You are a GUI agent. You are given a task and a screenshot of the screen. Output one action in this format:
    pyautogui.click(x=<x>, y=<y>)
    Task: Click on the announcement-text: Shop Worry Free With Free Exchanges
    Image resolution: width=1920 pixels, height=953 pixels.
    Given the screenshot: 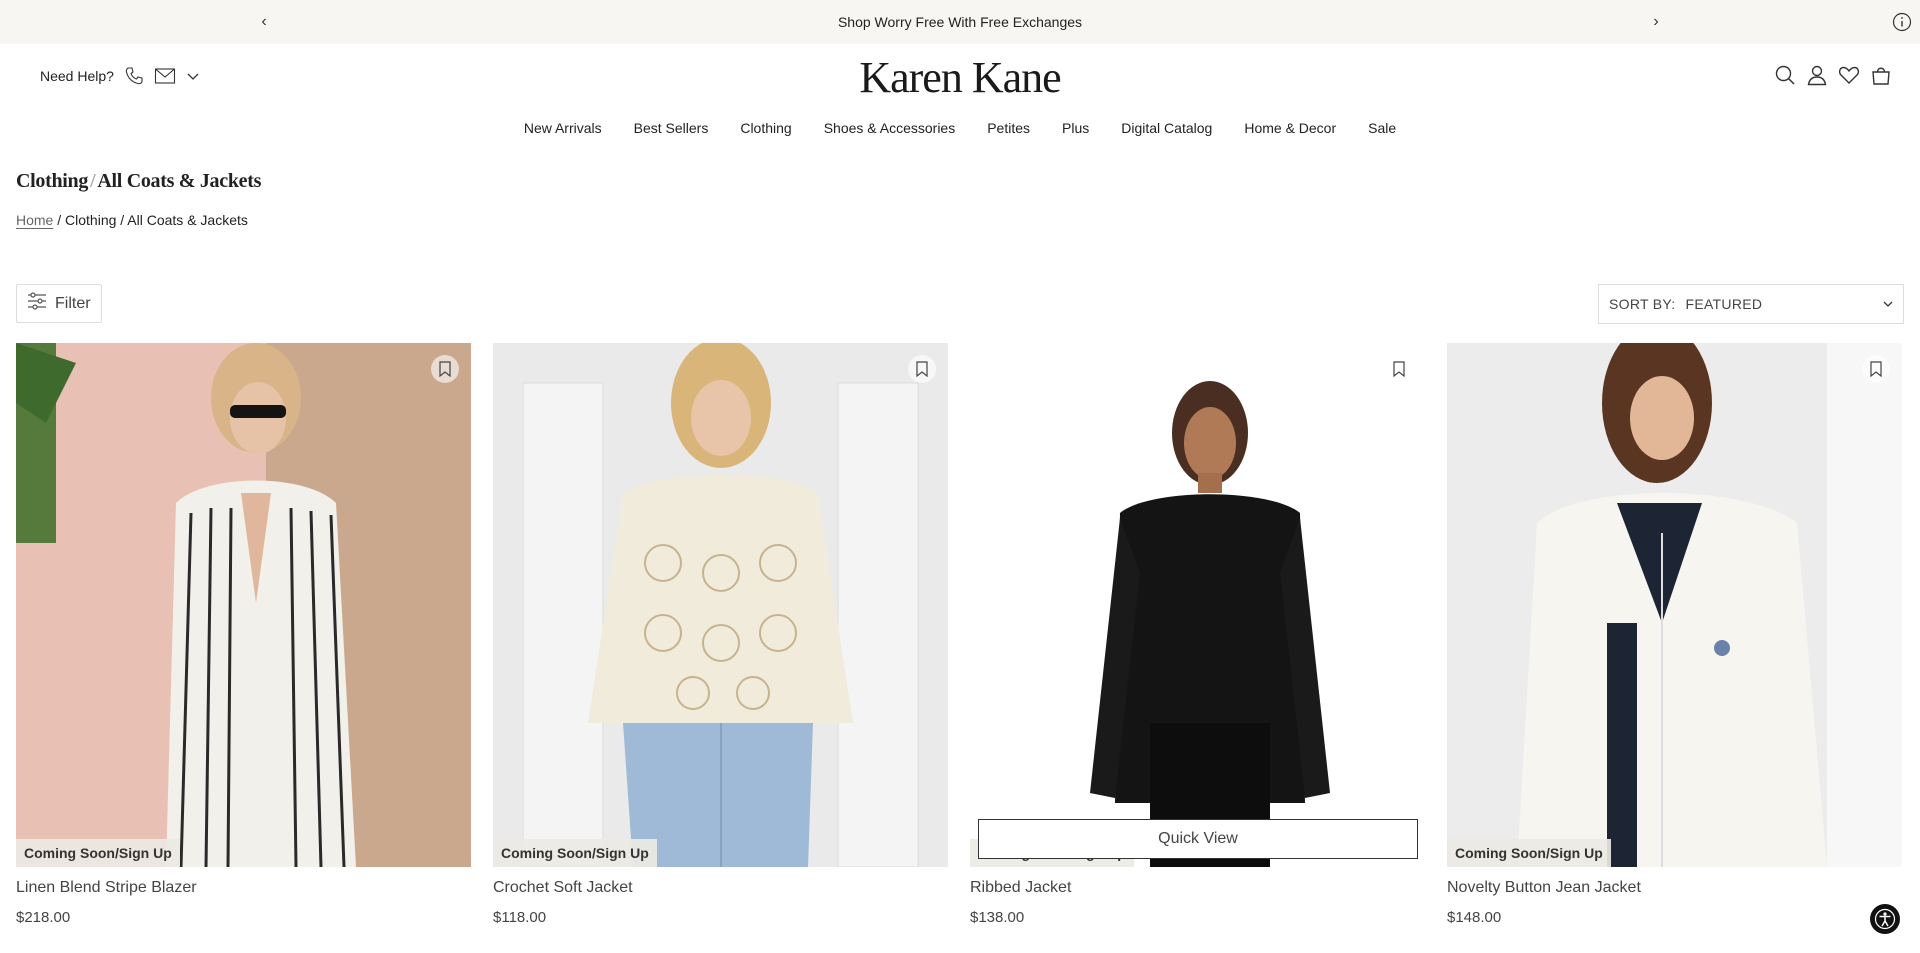 What is the action you would take?
    pyautogui.click(x=960, y=22)
    